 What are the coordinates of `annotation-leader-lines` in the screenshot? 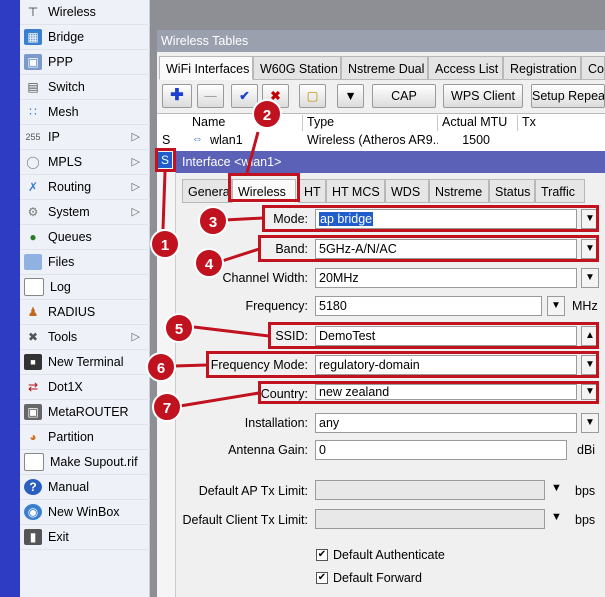 It's located at (215, 269).